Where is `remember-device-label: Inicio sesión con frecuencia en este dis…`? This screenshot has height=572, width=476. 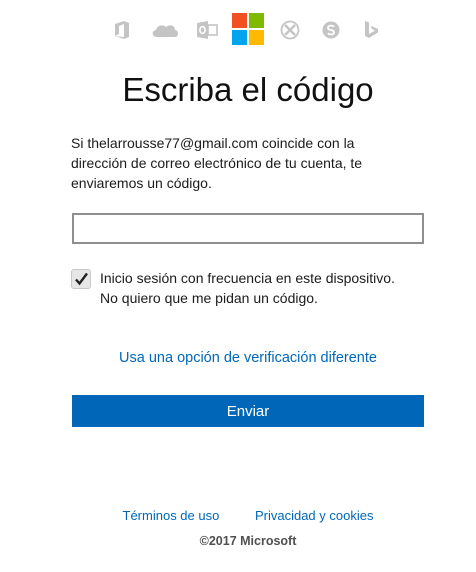
remember-device-label: Inicio sesión con frecuencia en este dis… is located at coordinates (275, 288).